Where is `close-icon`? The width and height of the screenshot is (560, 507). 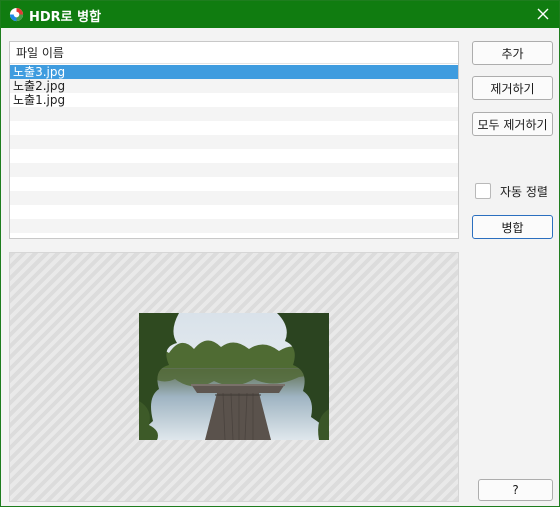 close-icon is located at coordinates (543, 14).